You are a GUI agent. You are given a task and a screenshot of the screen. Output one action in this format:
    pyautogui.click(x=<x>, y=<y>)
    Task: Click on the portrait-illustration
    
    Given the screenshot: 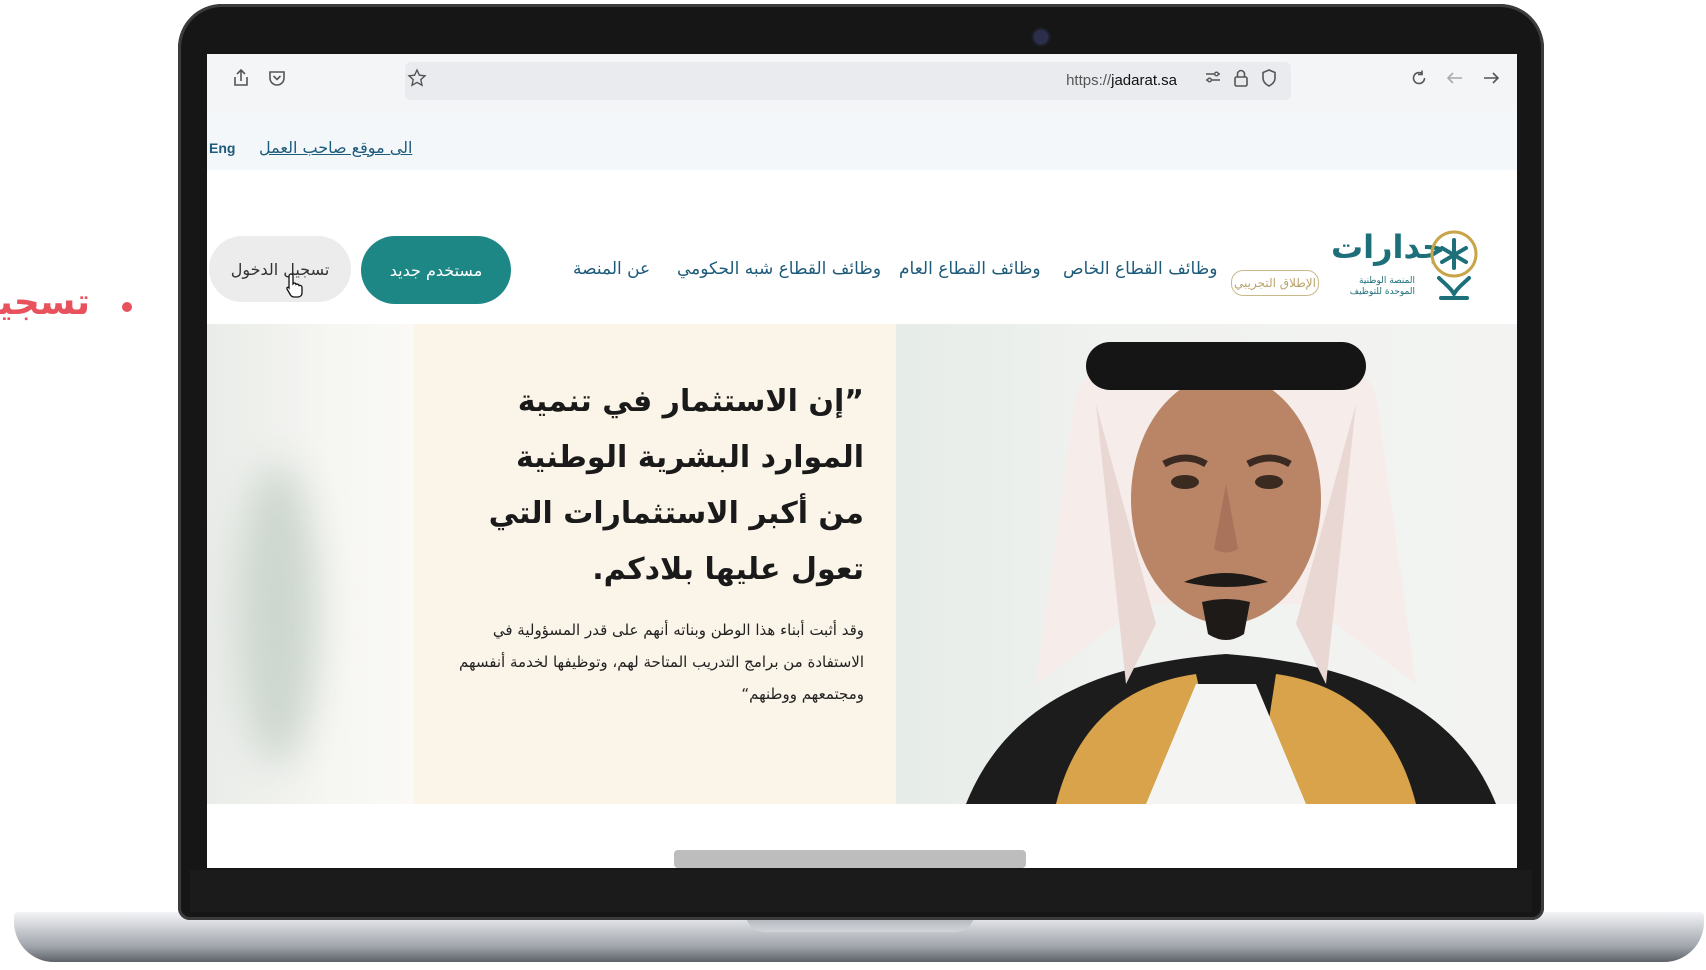 What is the action you would take?
    pyautogui.click(x=1231, y=573)
    